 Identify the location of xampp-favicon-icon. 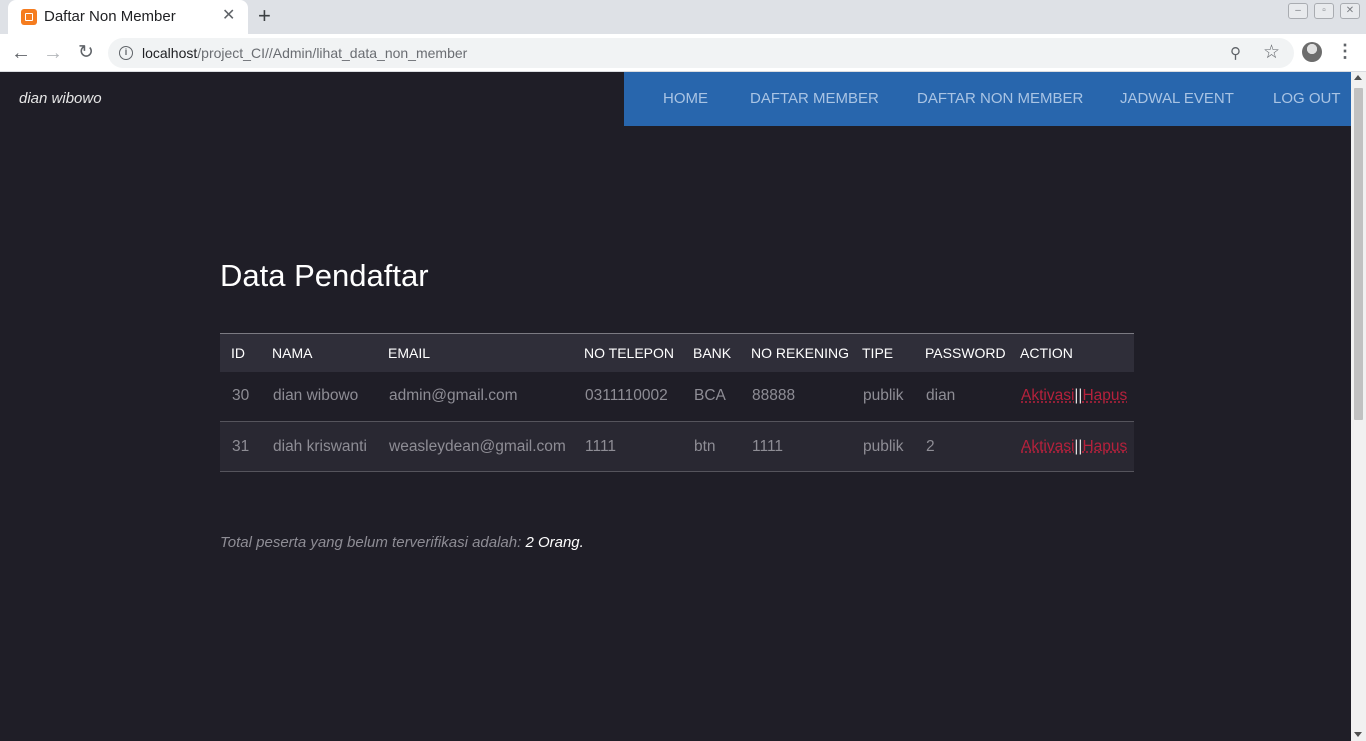
(29, 17).